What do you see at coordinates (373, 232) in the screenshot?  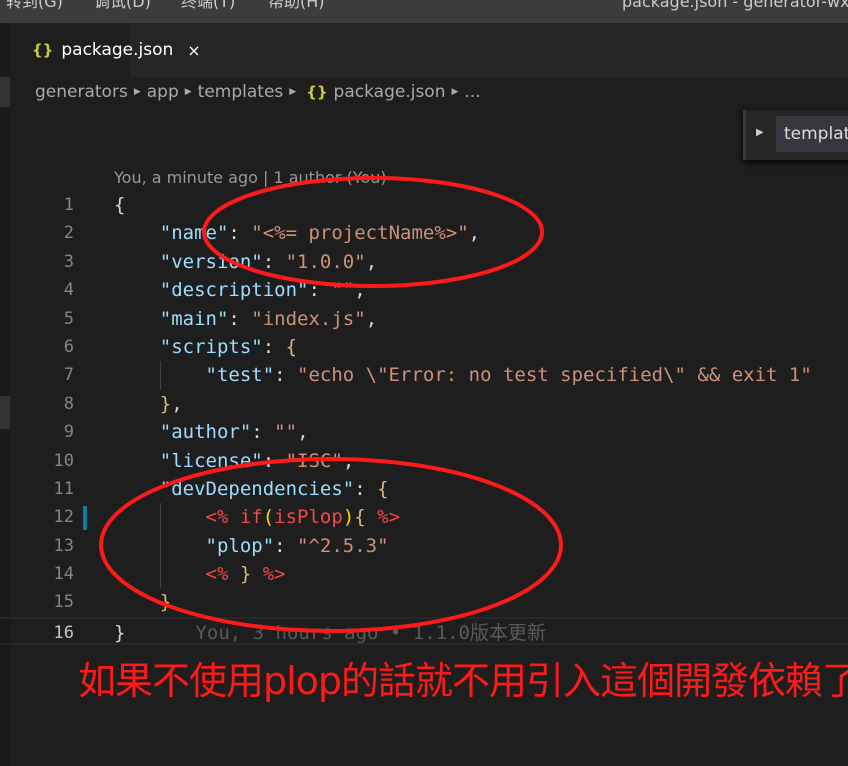 I see `annotation-ellipse-name` at bounding box center [373, 232].